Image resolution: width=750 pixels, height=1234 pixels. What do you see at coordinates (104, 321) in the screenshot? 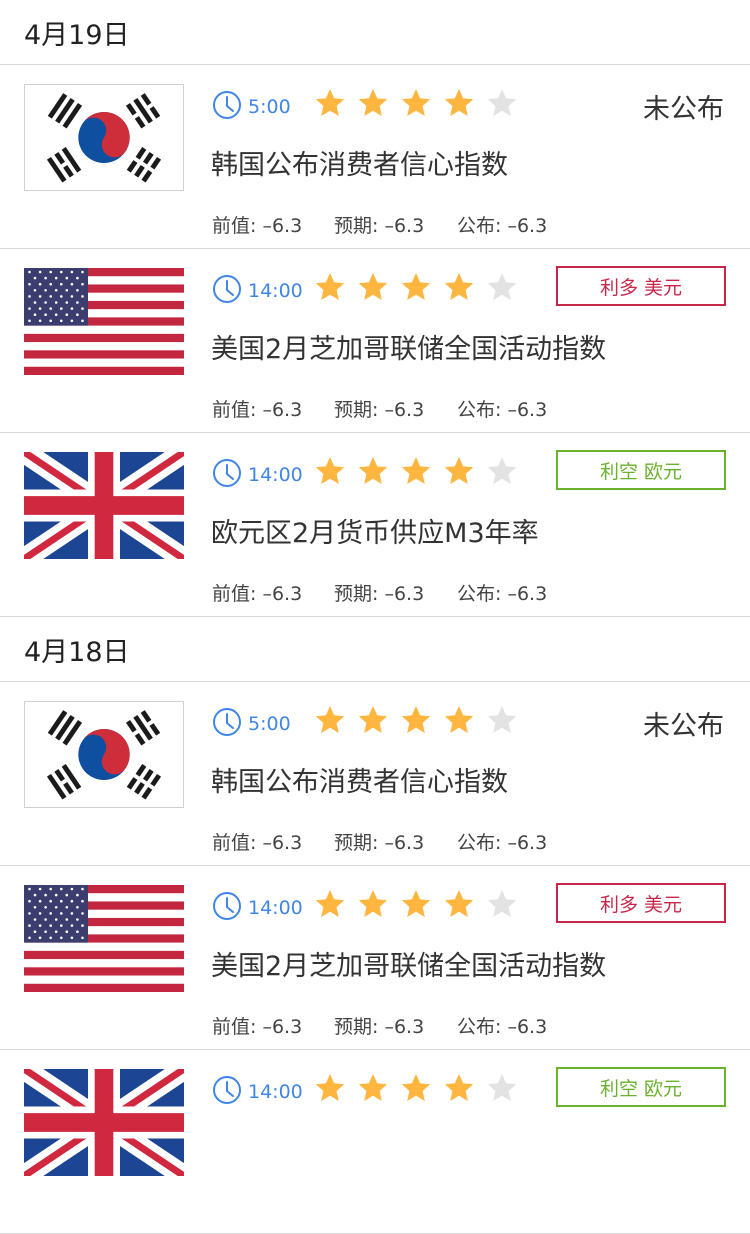
I see `usa-flag` at bounding box center [104, 321].